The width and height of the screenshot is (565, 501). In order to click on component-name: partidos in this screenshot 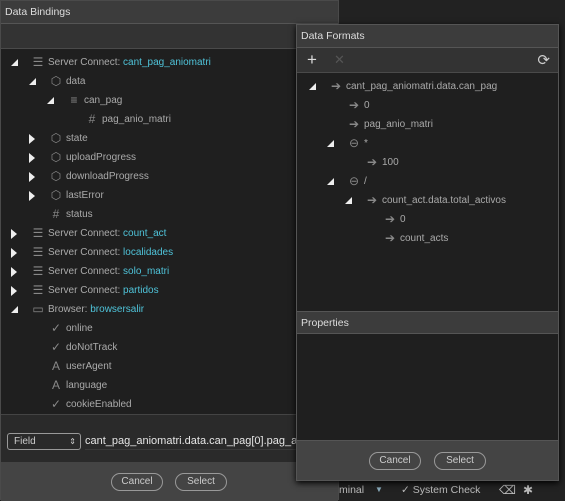, I will do `click(141, 290)`.